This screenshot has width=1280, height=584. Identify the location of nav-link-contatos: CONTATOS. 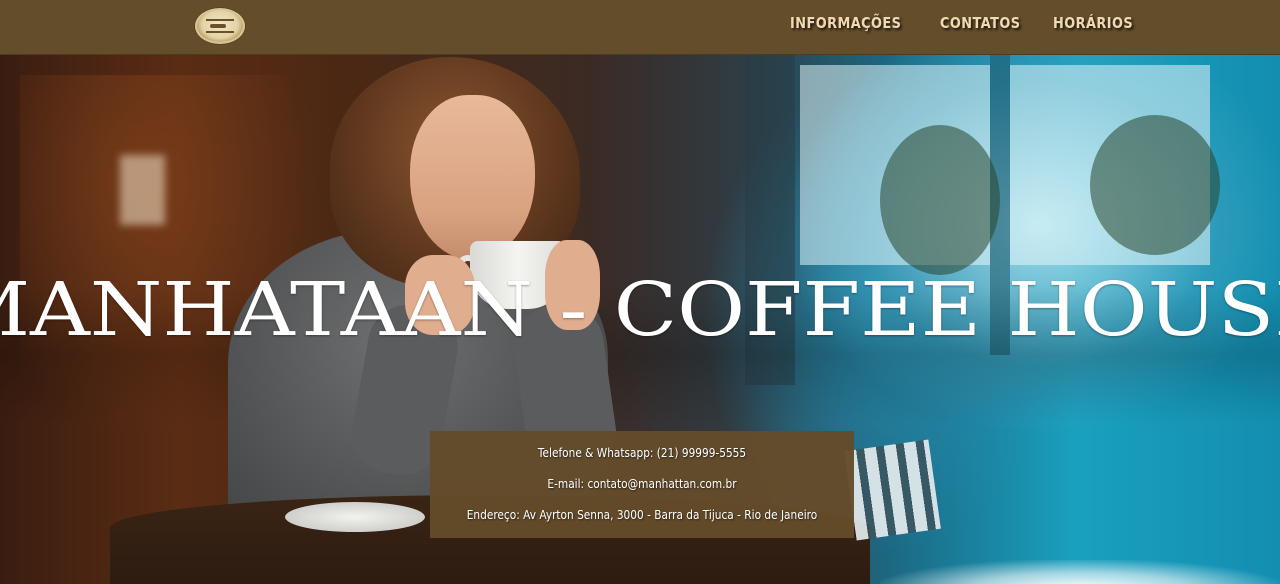
(980, 23).